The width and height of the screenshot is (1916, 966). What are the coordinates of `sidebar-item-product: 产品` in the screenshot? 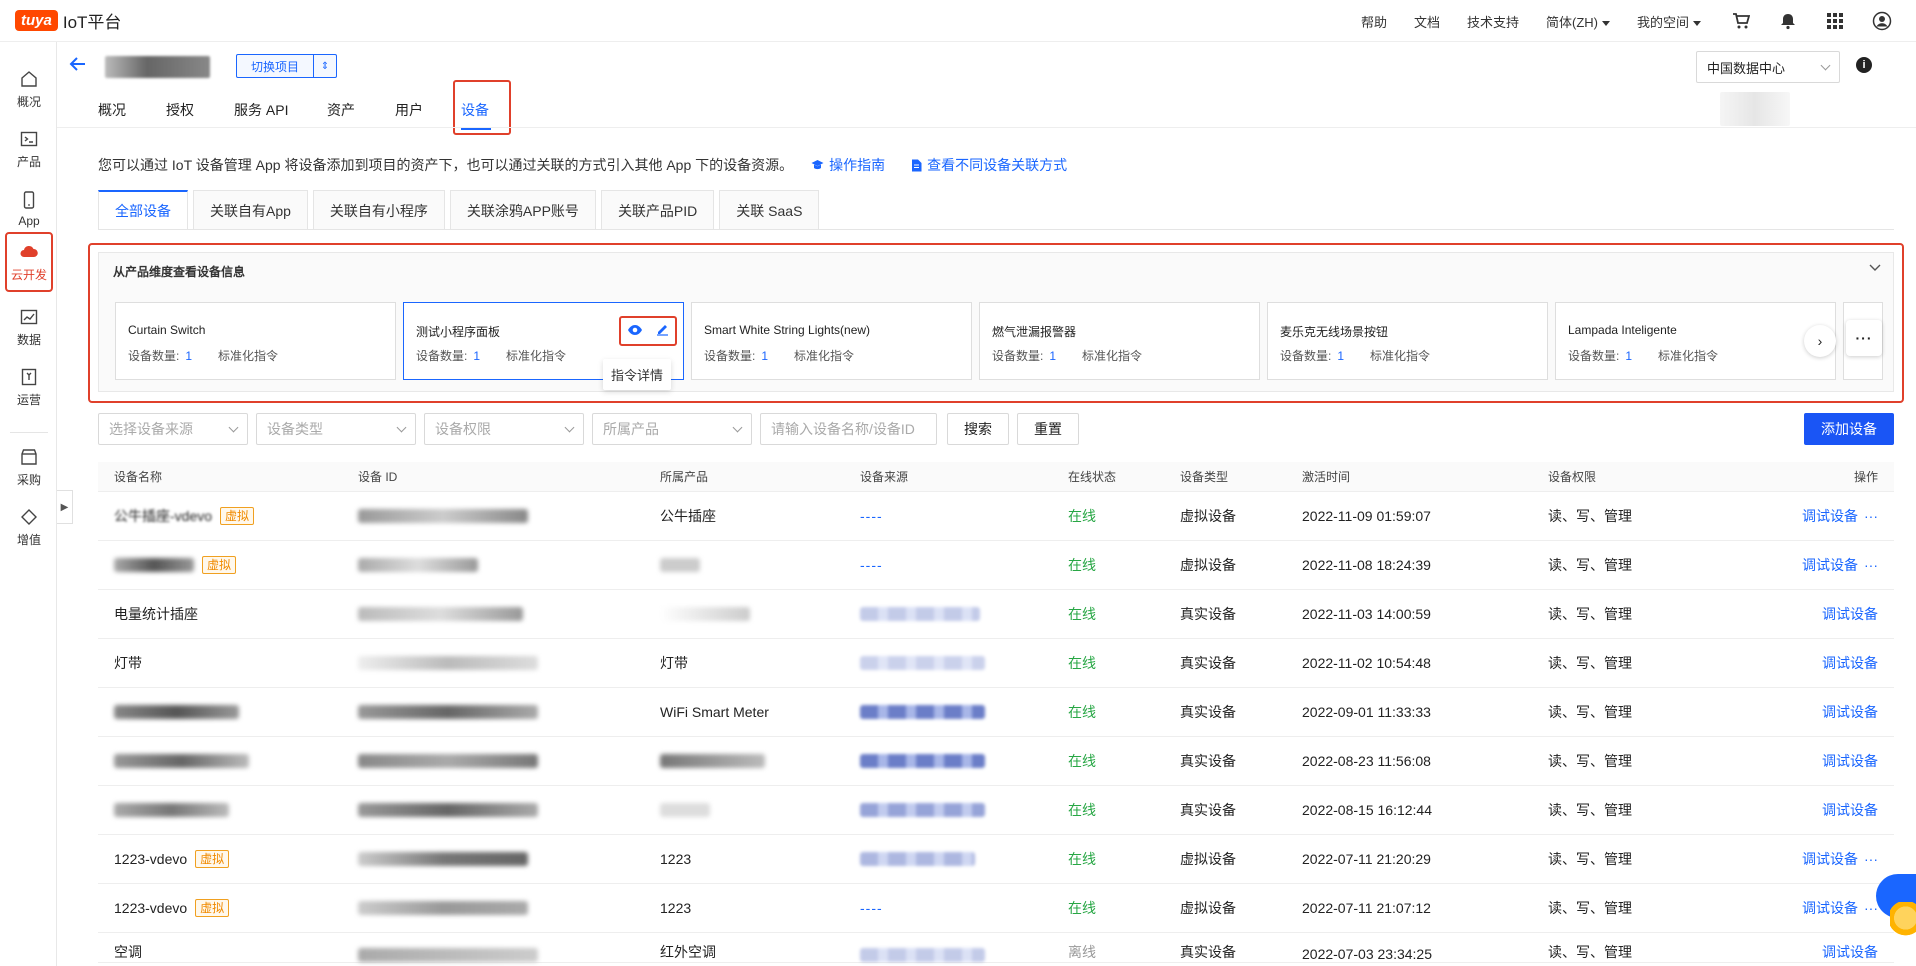 It's located at (29, 149).